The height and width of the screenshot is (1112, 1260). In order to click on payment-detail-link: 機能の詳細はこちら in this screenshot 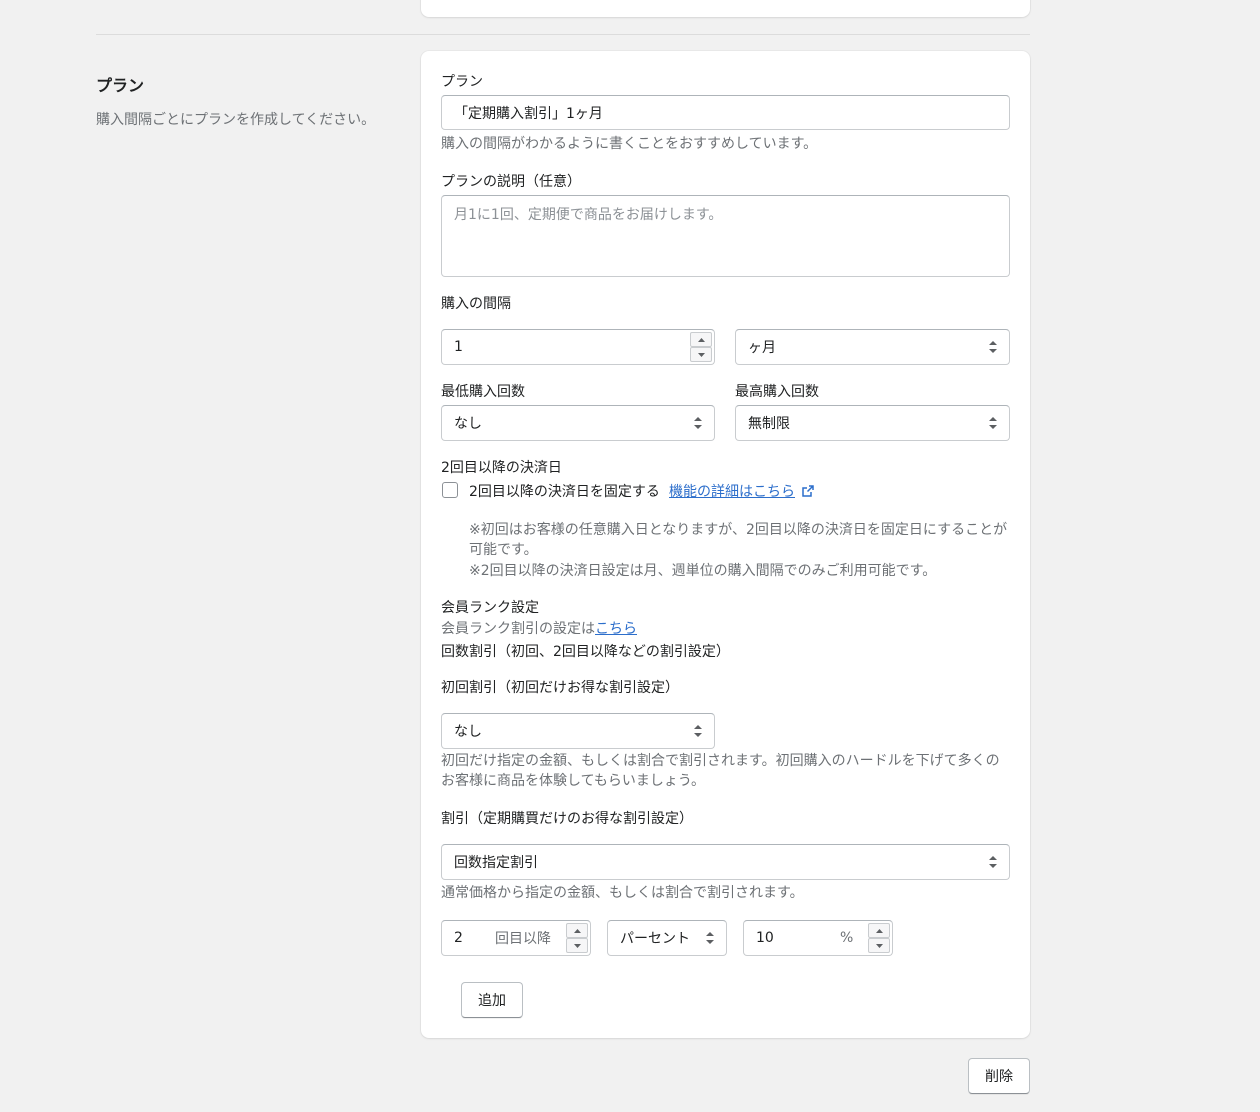, I will do `click(742, 491)`.